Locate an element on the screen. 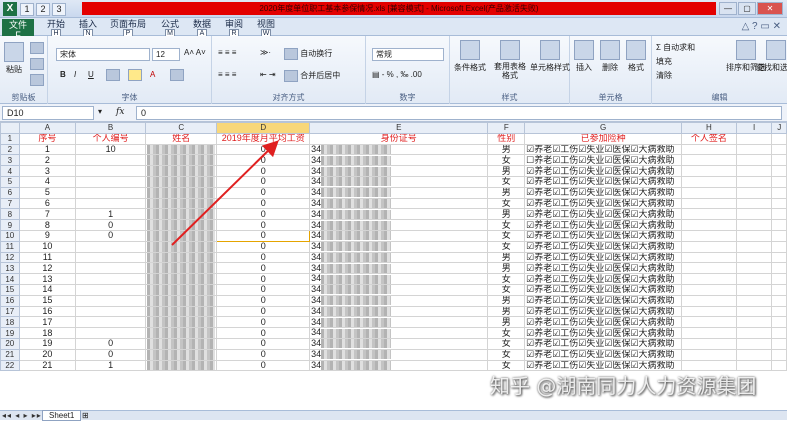 The height and width of the screenshot is (421, 787). format-cells-button: 格式 is located at coordinates (636, 56).